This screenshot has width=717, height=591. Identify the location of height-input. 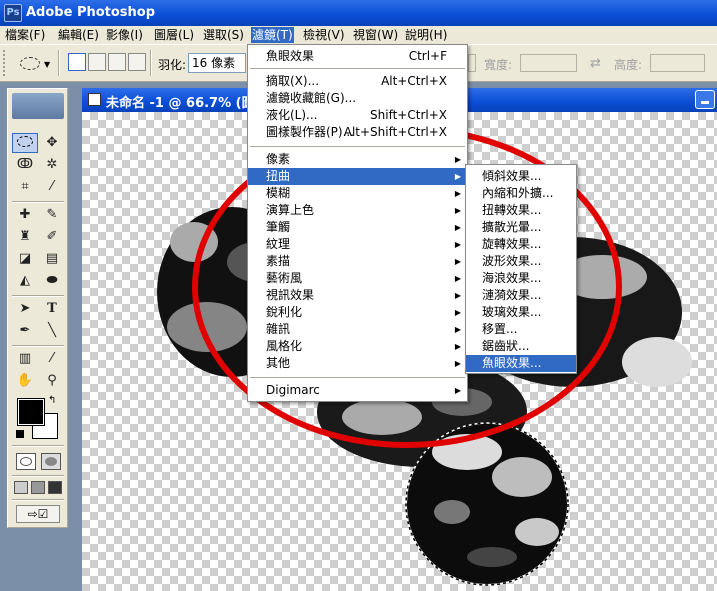
(677, 63).